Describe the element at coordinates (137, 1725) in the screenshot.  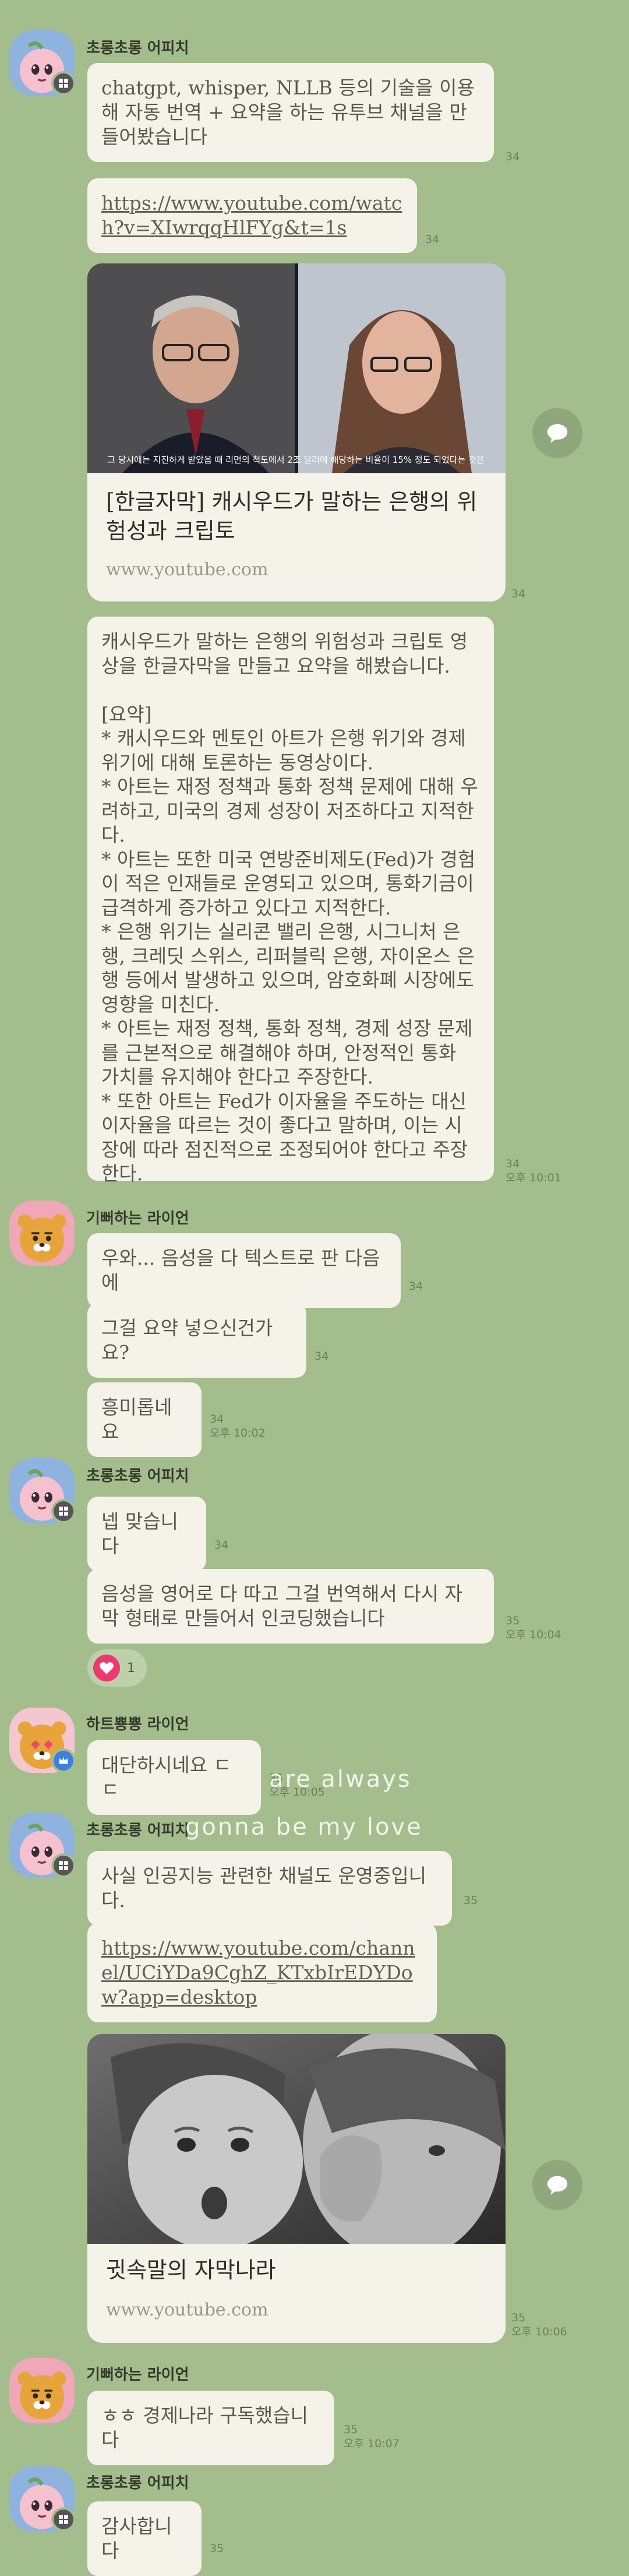
I see `sender-name: 하트뿅뿅 라이언` at that location.